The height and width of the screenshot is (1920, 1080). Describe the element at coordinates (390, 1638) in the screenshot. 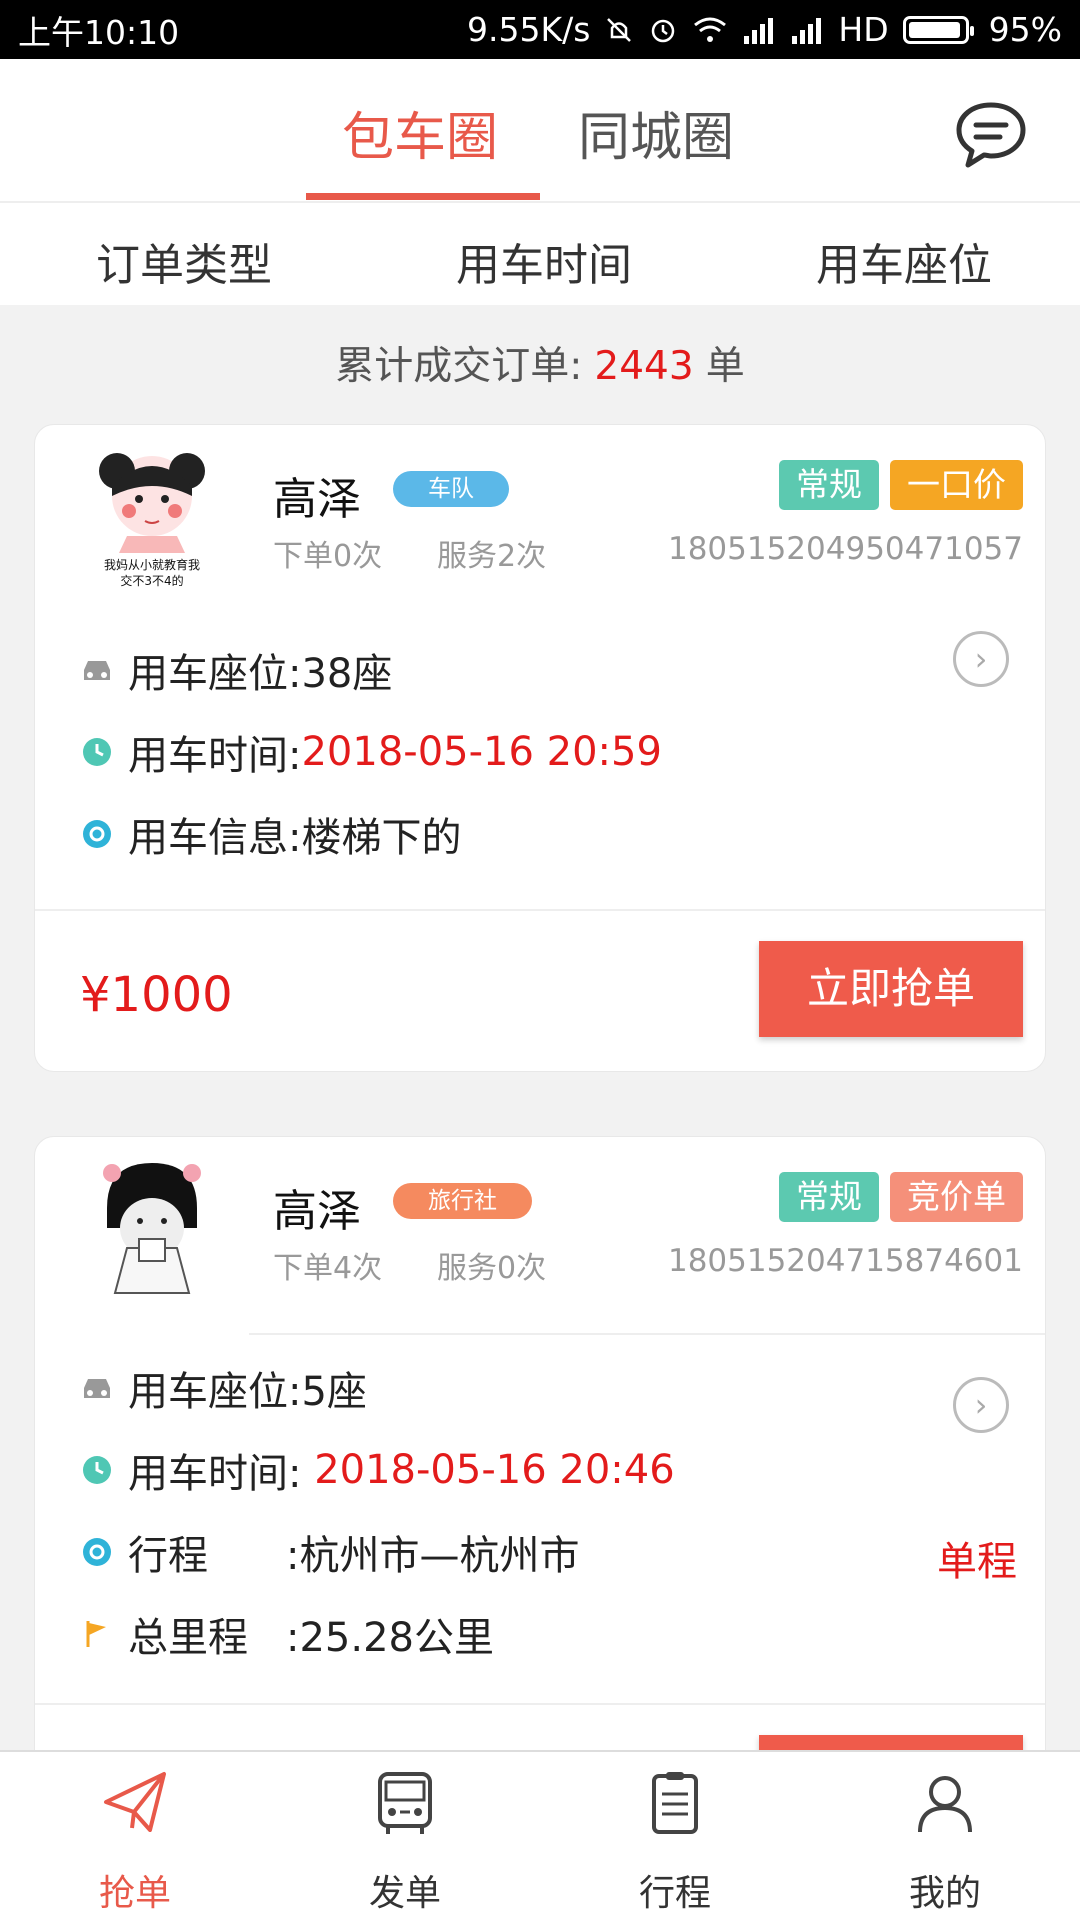

I see `distance-value: :25.28公里` at that location.